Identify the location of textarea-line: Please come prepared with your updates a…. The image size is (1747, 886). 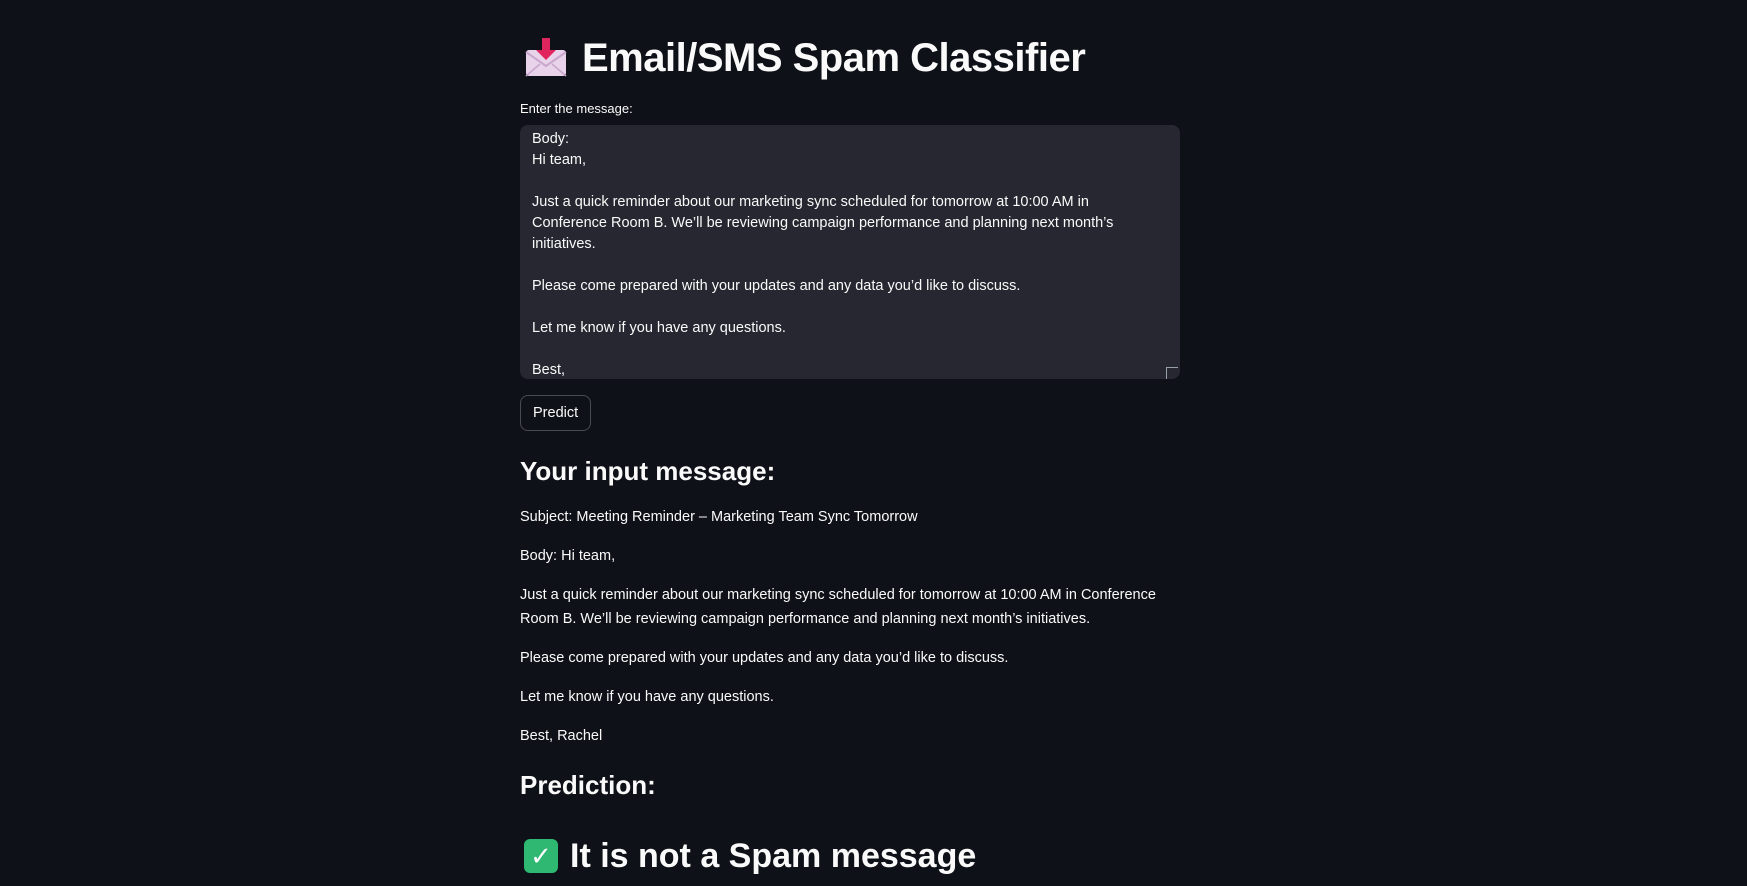
(776, 286).